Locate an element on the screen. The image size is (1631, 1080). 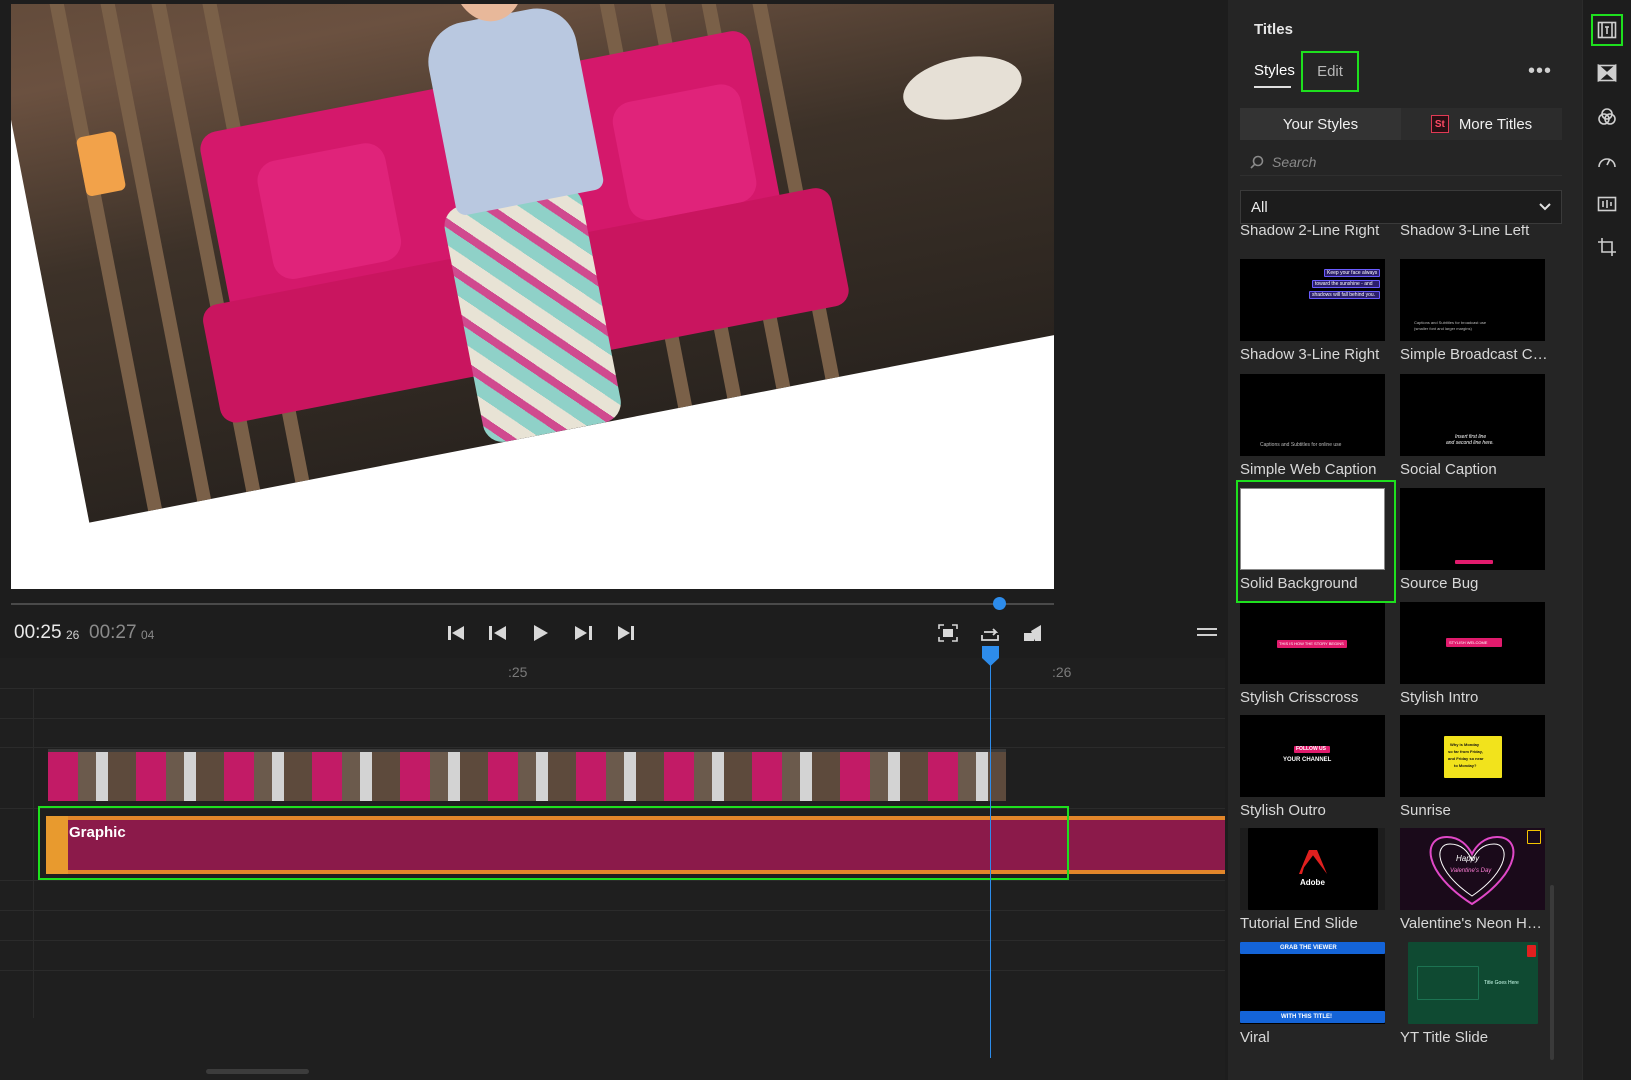
current-timecode: 00:25 is located at coordinates (38, 632).